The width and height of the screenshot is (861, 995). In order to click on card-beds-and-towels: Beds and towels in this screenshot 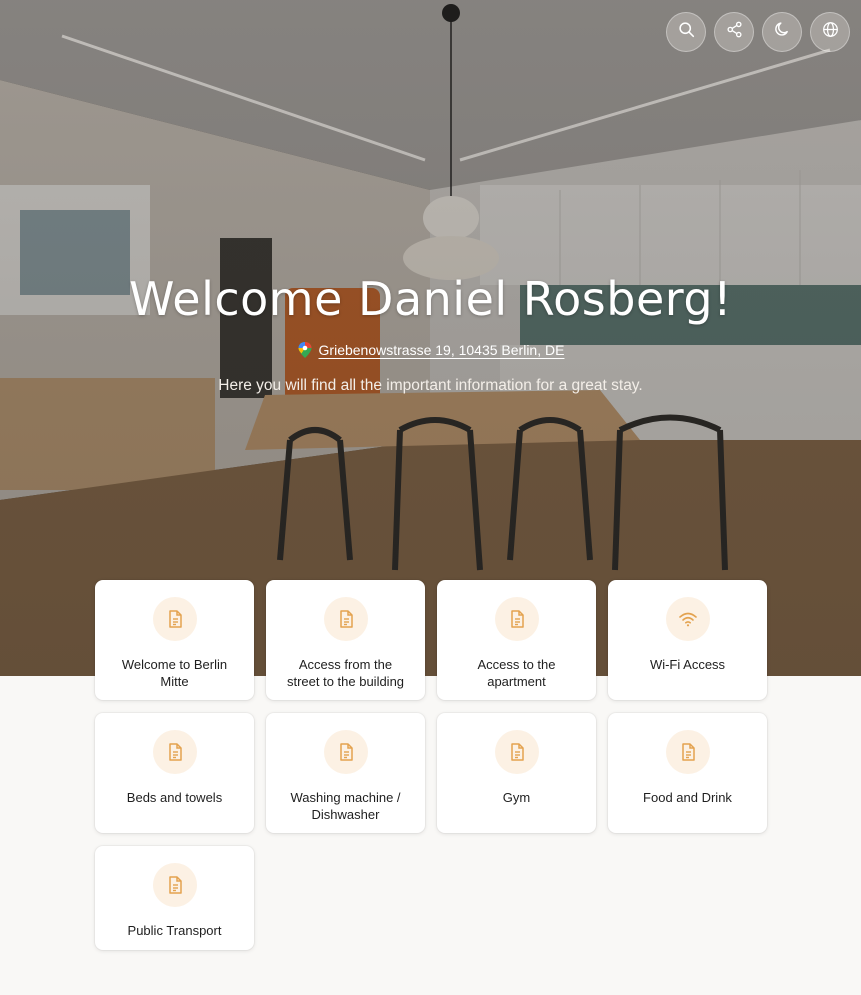, I will do `click(174, 773)`.